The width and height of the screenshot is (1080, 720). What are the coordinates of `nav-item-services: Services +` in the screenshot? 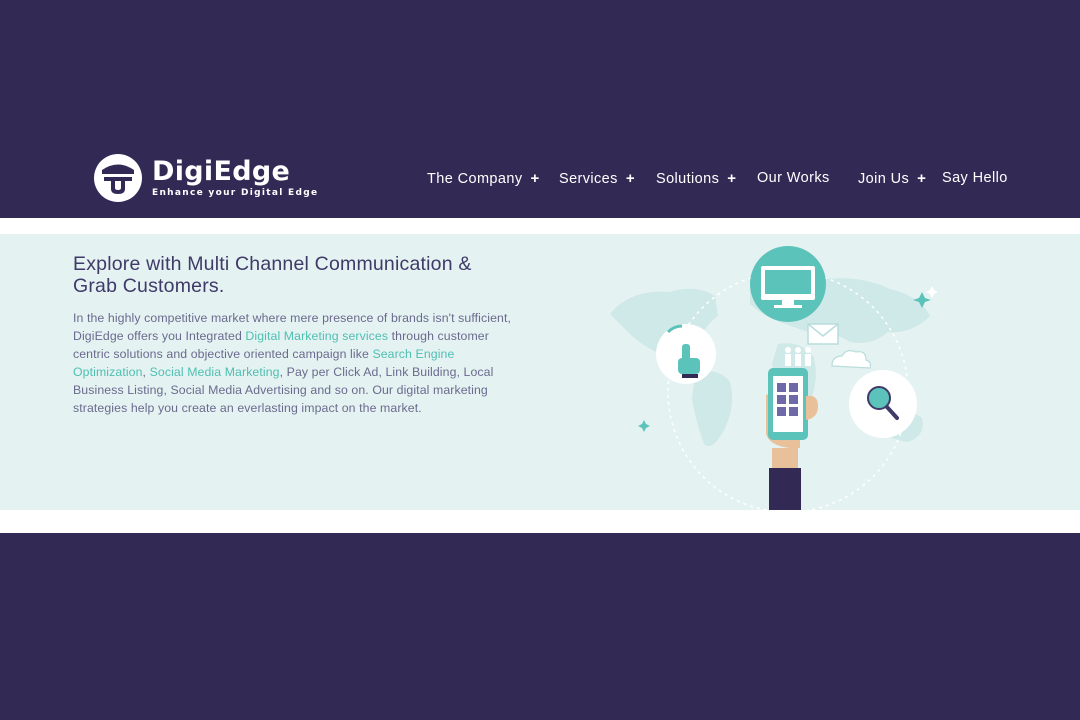 It's located at (597, 178).